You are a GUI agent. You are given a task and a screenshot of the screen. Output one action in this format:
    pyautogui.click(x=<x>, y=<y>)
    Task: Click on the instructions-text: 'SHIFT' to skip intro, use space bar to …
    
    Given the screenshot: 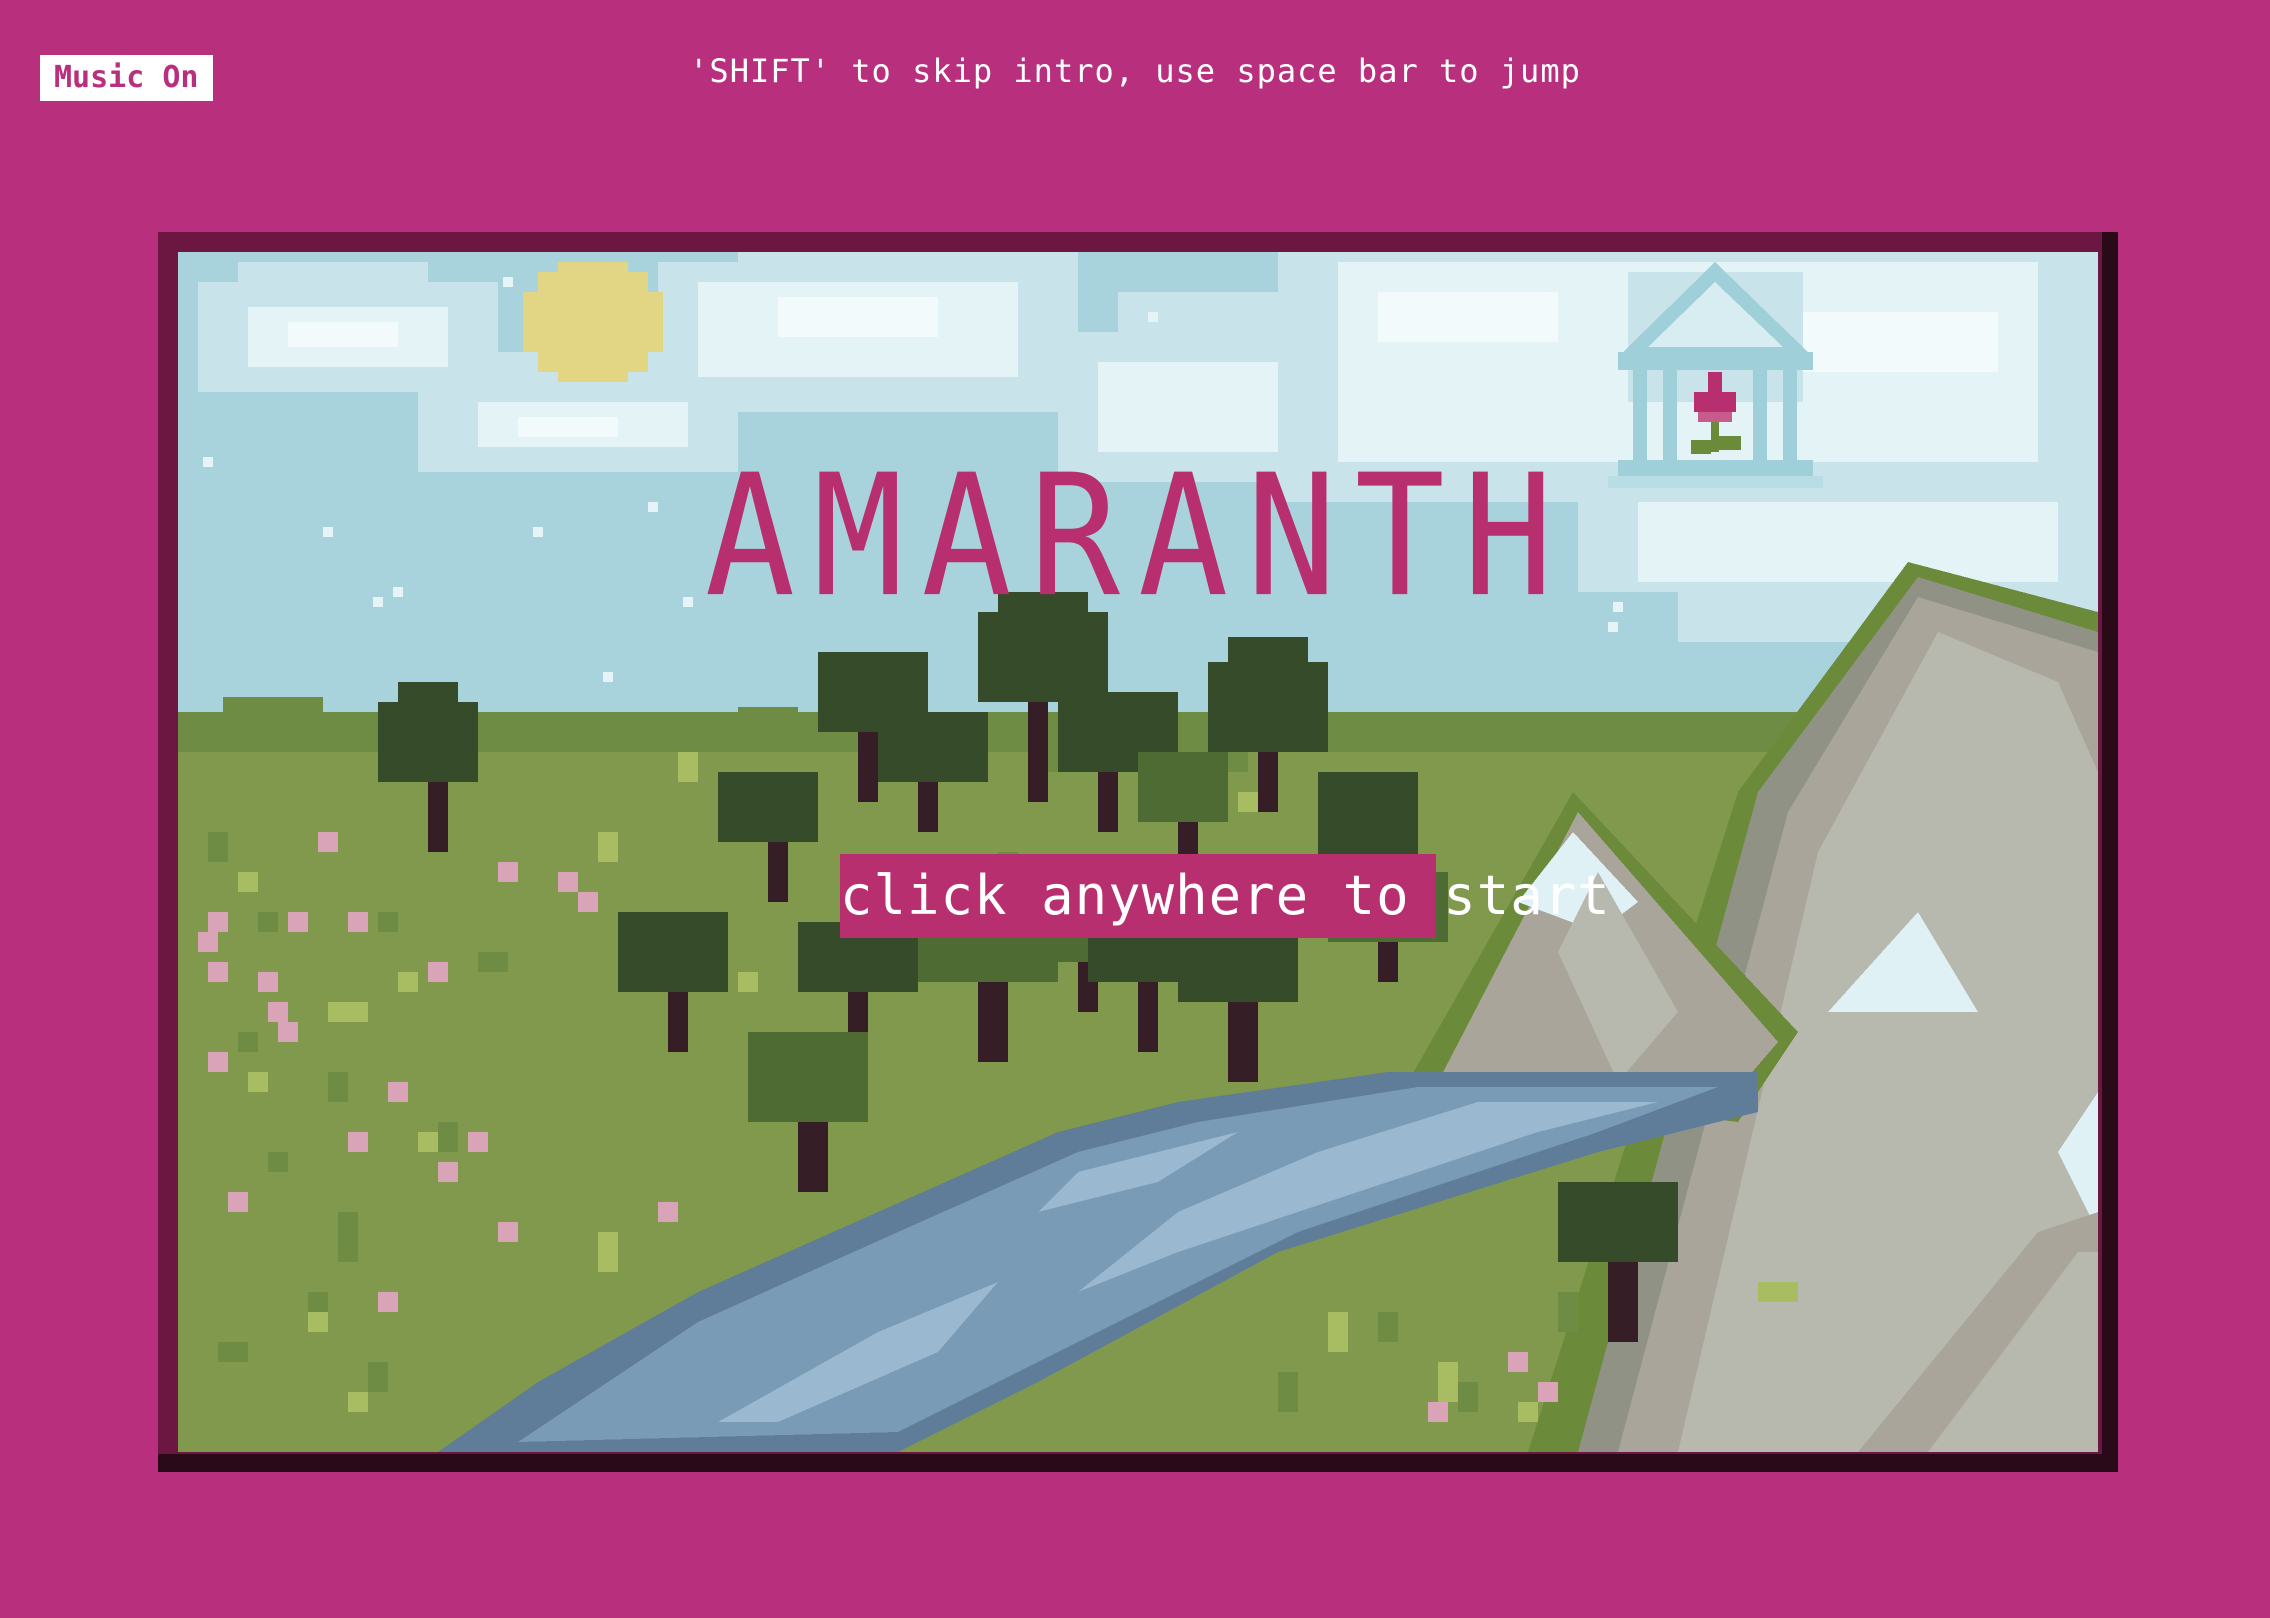 What is the action you would take?
    pyautogui.click(x=1135, y=71)
    